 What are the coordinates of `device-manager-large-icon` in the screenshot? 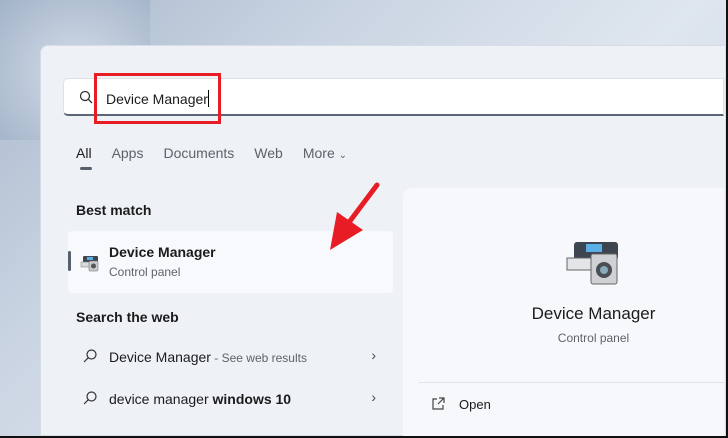 It's located at (592, 263).